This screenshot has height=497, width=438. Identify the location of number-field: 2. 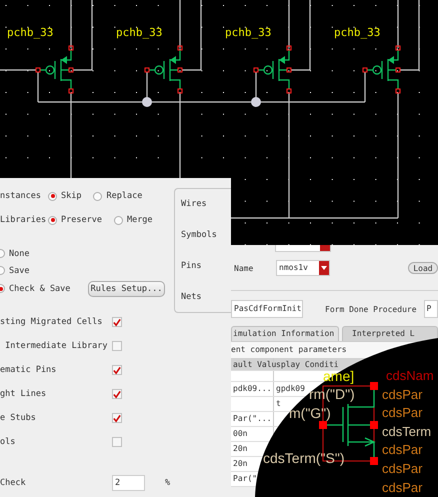
(128, 483).